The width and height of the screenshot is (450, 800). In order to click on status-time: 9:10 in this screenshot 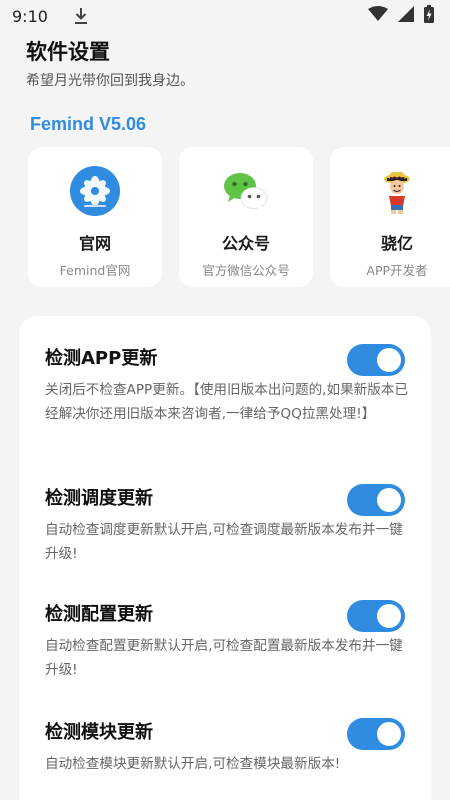, I will do `click(30, 16)`.